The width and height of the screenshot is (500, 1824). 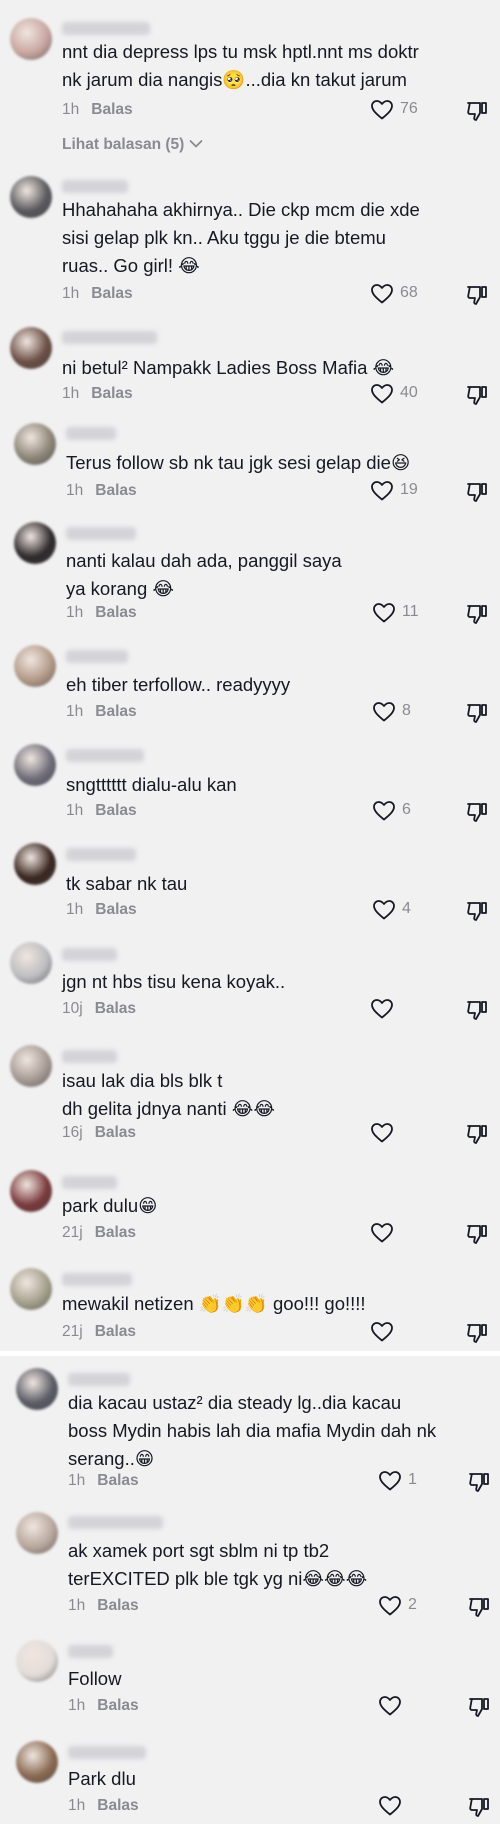 What do you see at coordinates (72, 1008) in the screenshot?
I see `comment-time: 10j` at bounding box center [72, 1008].